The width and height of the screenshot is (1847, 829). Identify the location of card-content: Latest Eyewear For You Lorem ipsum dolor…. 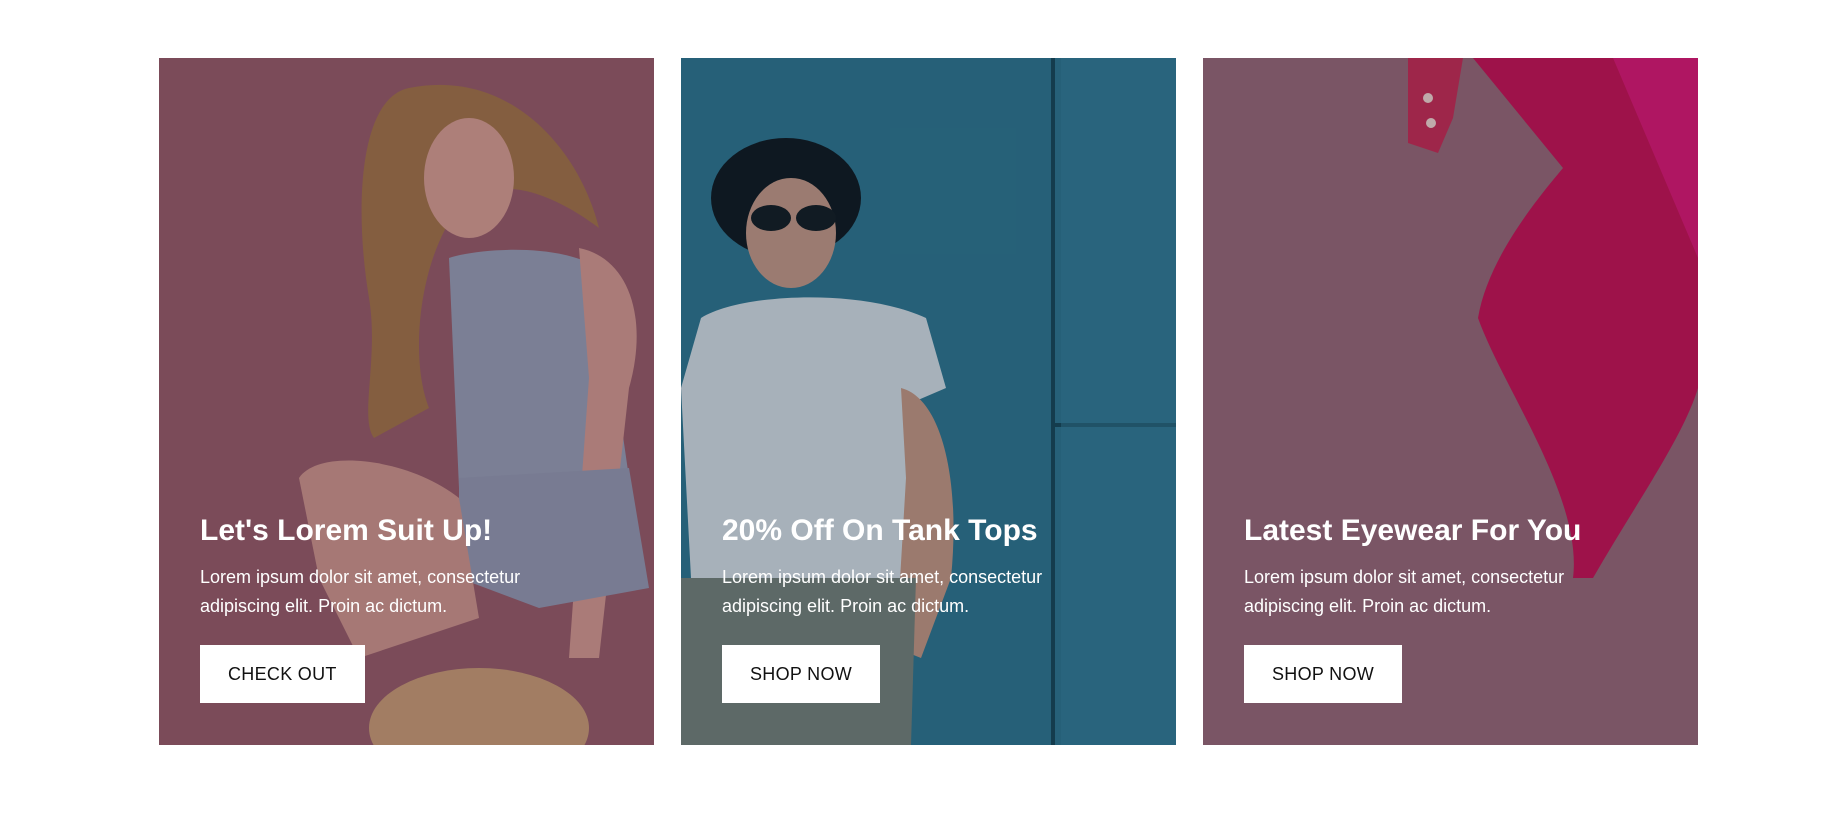
(1454, 608).